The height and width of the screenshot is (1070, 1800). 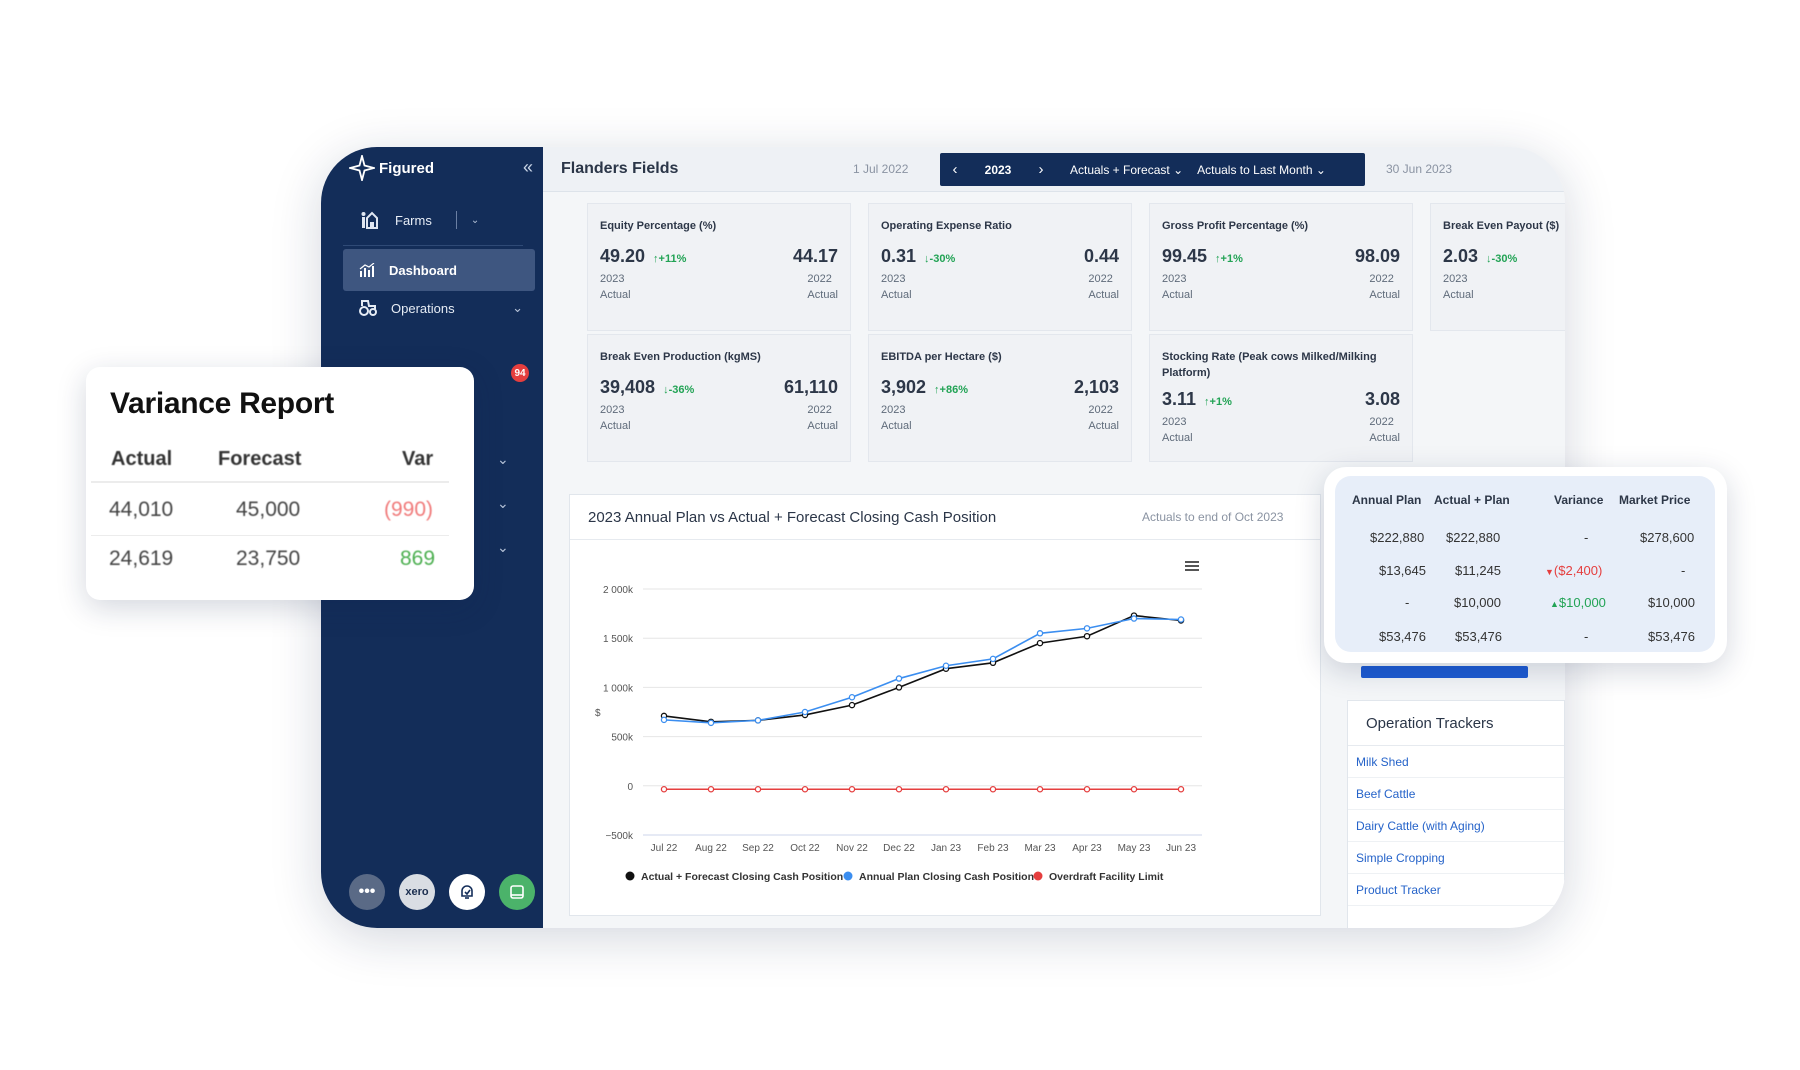 I want to click on y-tick-label: 500k, so click(x=622, y=738).